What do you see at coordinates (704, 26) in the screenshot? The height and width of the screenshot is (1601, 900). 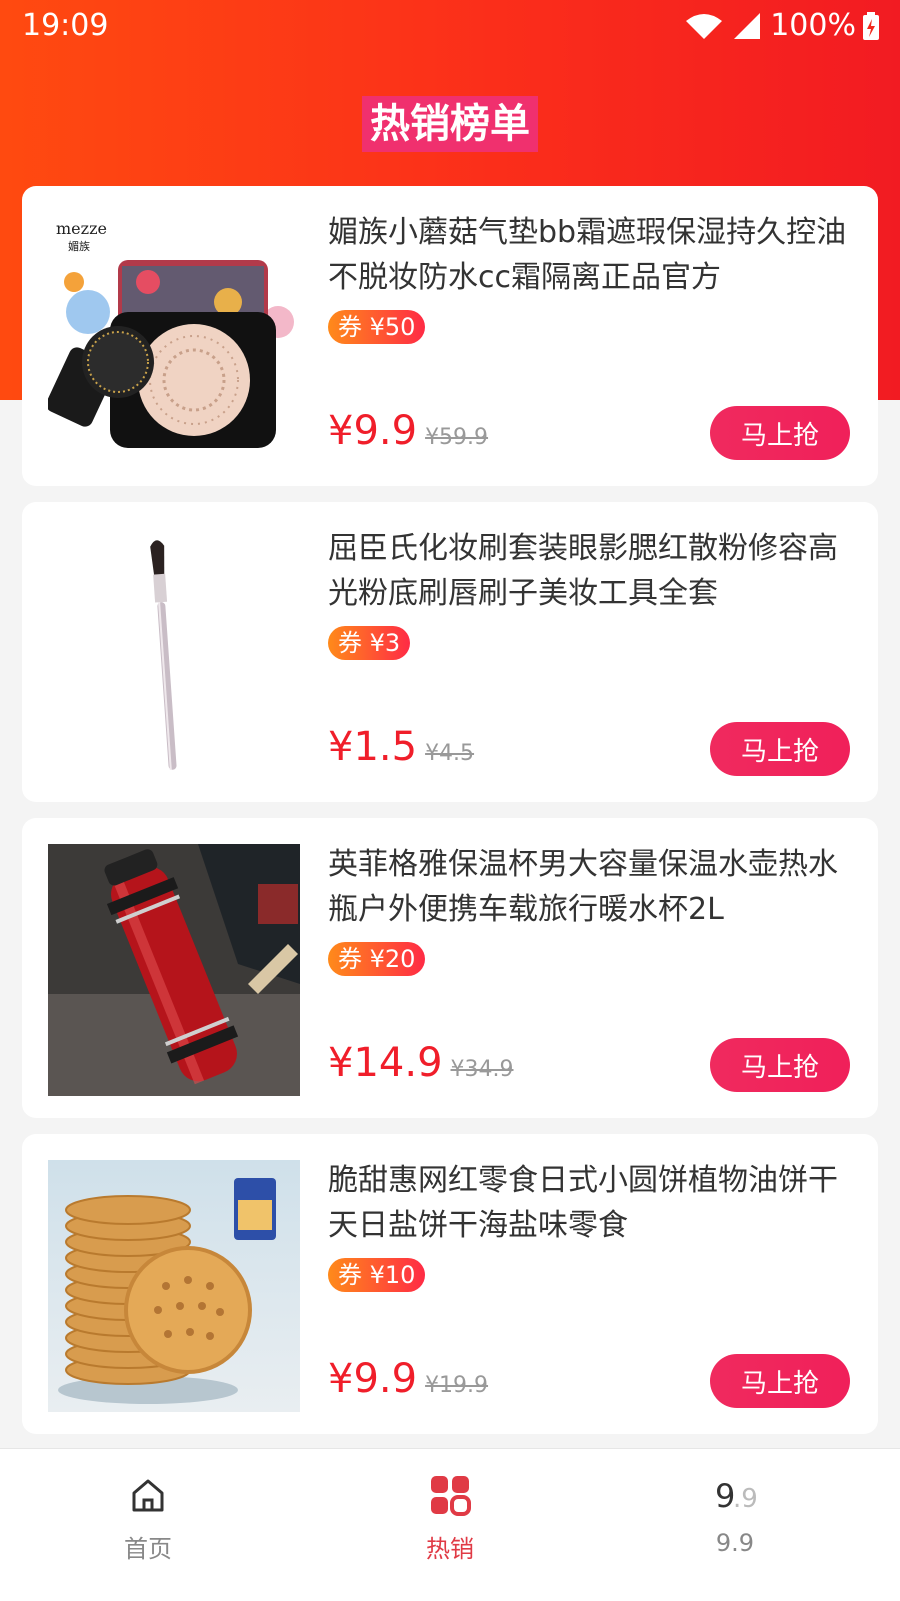 I see `wifi-icon` at bounding box center [704, 26].